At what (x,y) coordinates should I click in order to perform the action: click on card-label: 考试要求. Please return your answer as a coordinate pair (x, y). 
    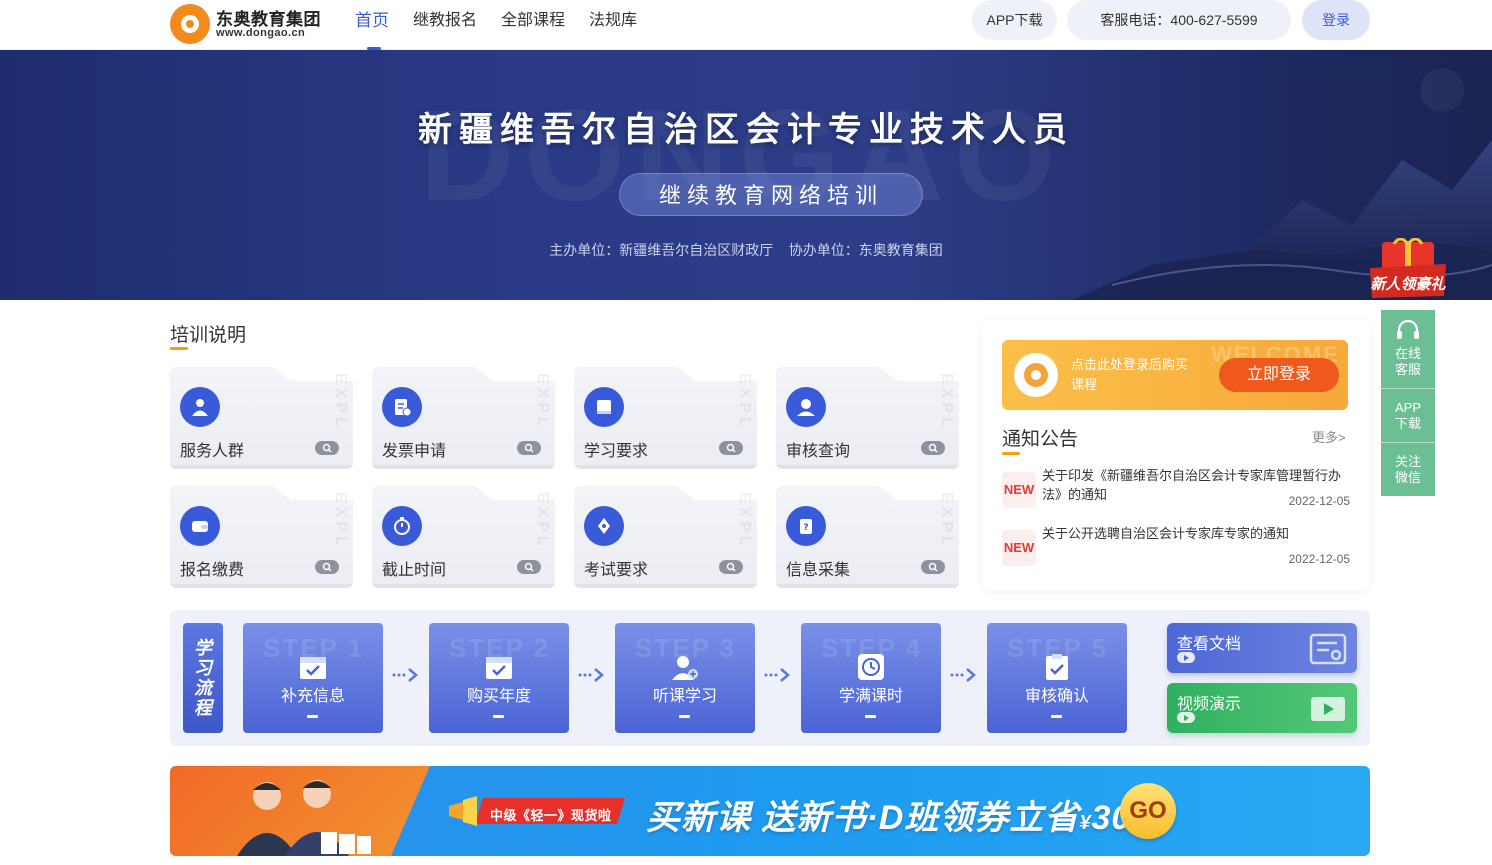
    Looking at the image, I should click on (616, 570).